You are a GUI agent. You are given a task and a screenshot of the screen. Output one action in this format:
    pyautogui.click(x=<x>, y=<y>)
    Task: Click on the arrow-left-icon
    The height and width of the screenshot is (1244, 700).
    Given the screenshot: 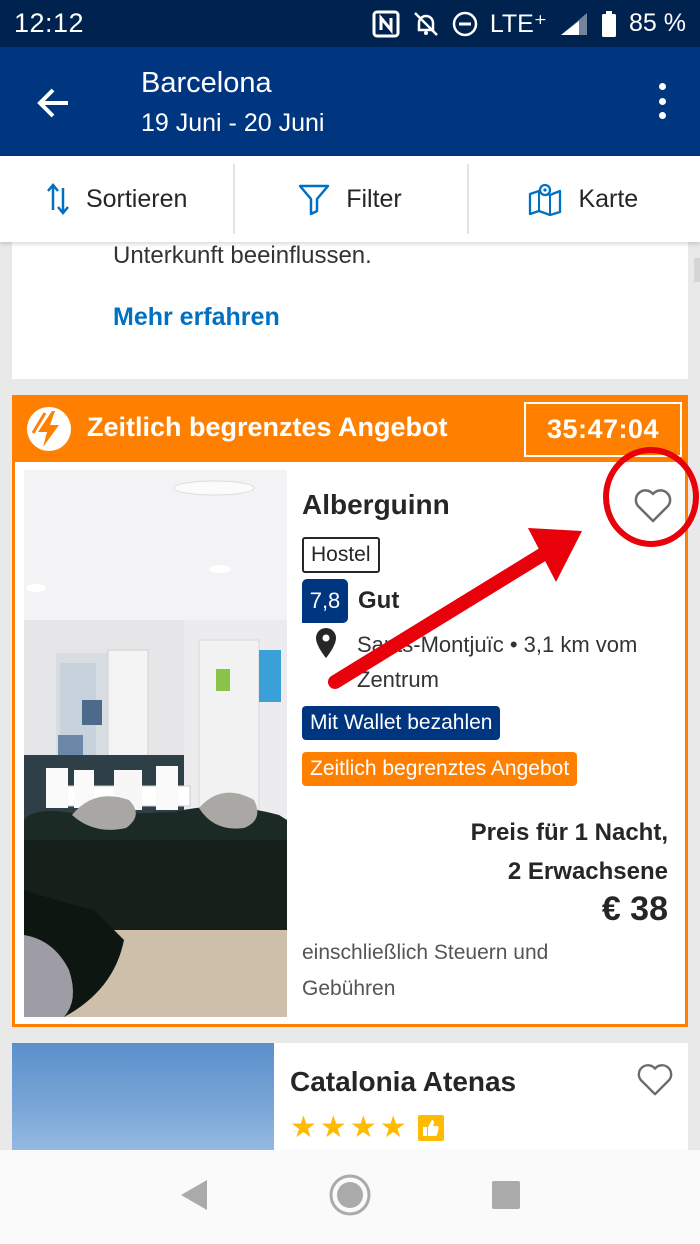 What is the action you would take?
    pyautogui.click(x=52, y=103)
    